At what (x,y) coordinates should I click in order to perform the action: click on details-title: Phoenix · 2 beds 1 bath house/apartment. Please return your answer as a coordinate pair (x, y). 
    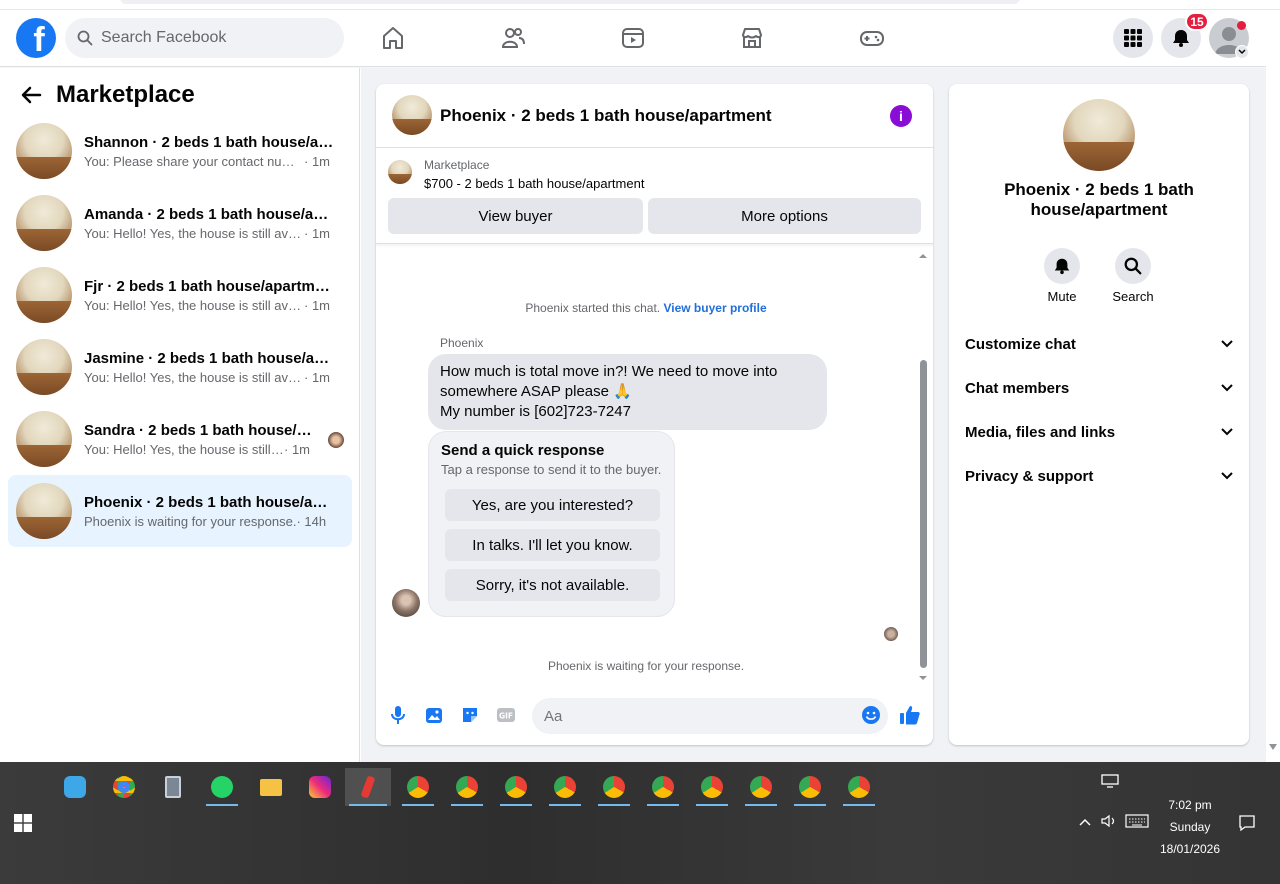
    Looking at the image, I should click on (1099, 199).